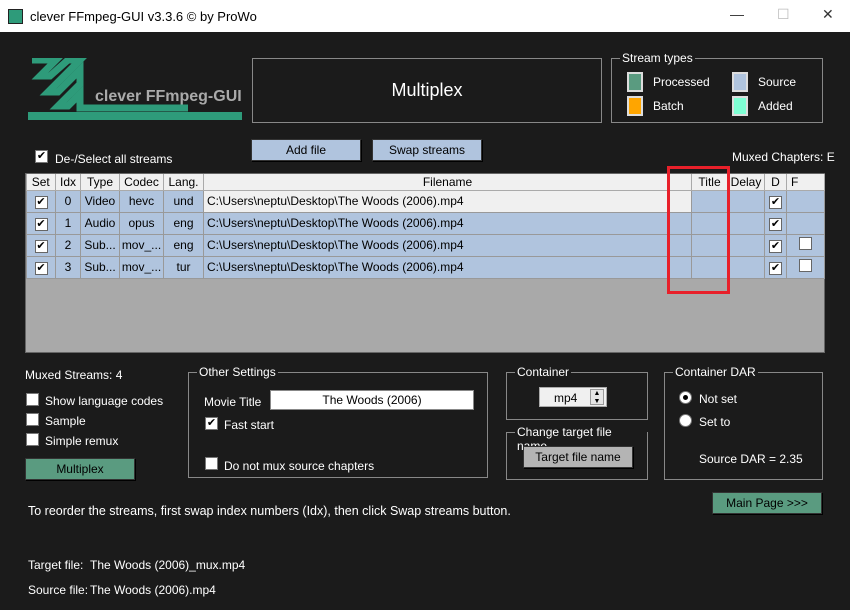 This screenshot has width=850, height=610. Describe the element at coordinates (68, 245) in the screenshot. I see `cell-idx: 2` at that location.